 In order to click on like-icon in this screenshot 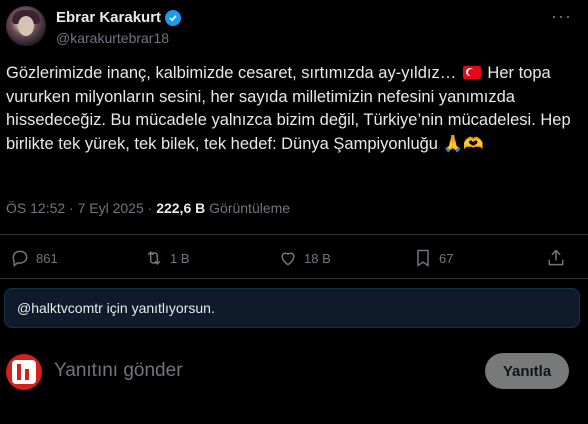, I will do `click(288, 259)`.